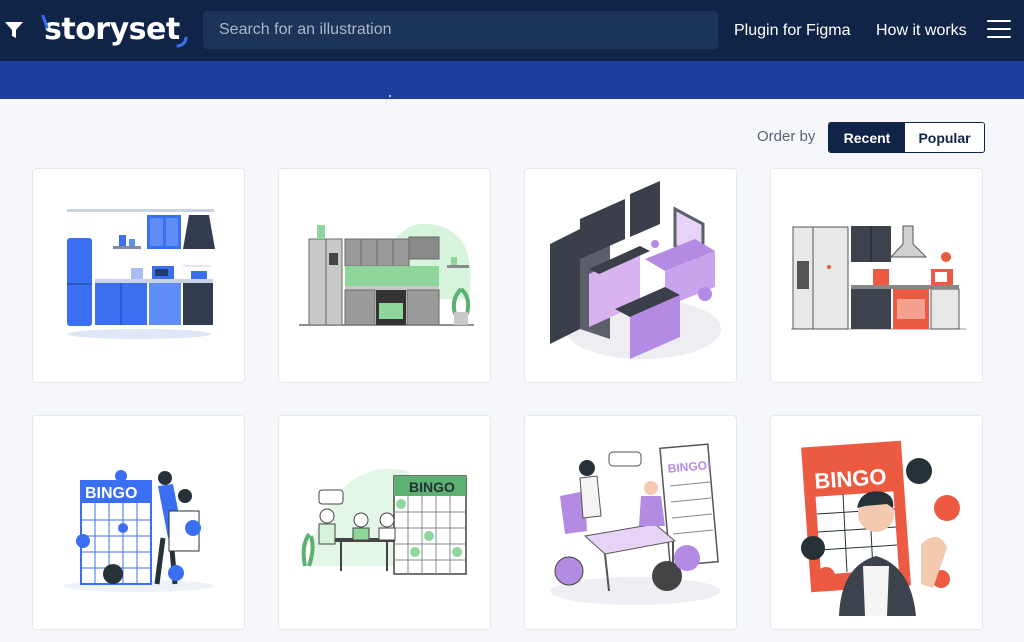 The image size is (1024, 642). I want to click on kitchen-purple-isometric-illustration, so click(635, 270).